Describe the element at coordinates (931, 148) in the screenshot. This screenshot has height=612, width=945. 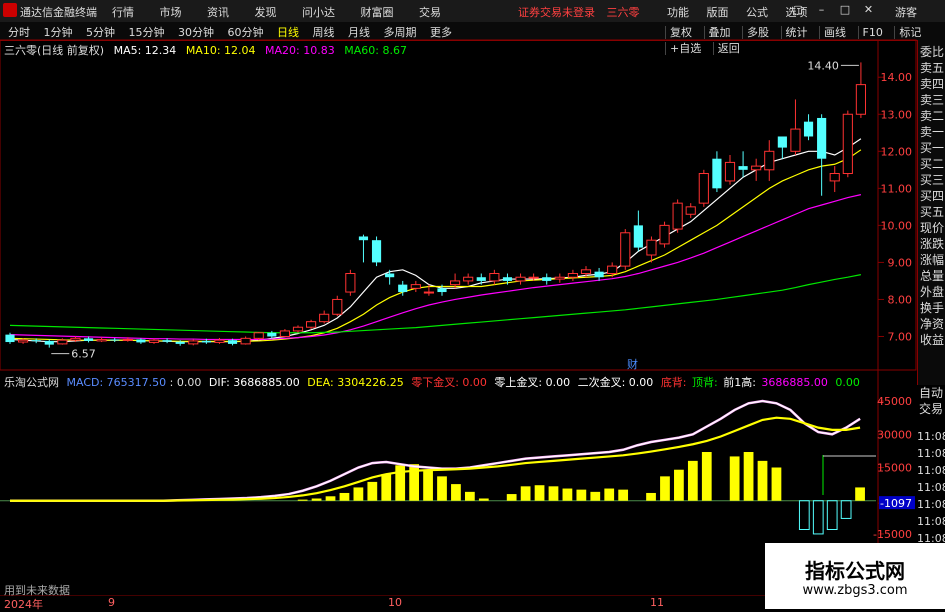
I see `quote-buy1: 买一` at that location.